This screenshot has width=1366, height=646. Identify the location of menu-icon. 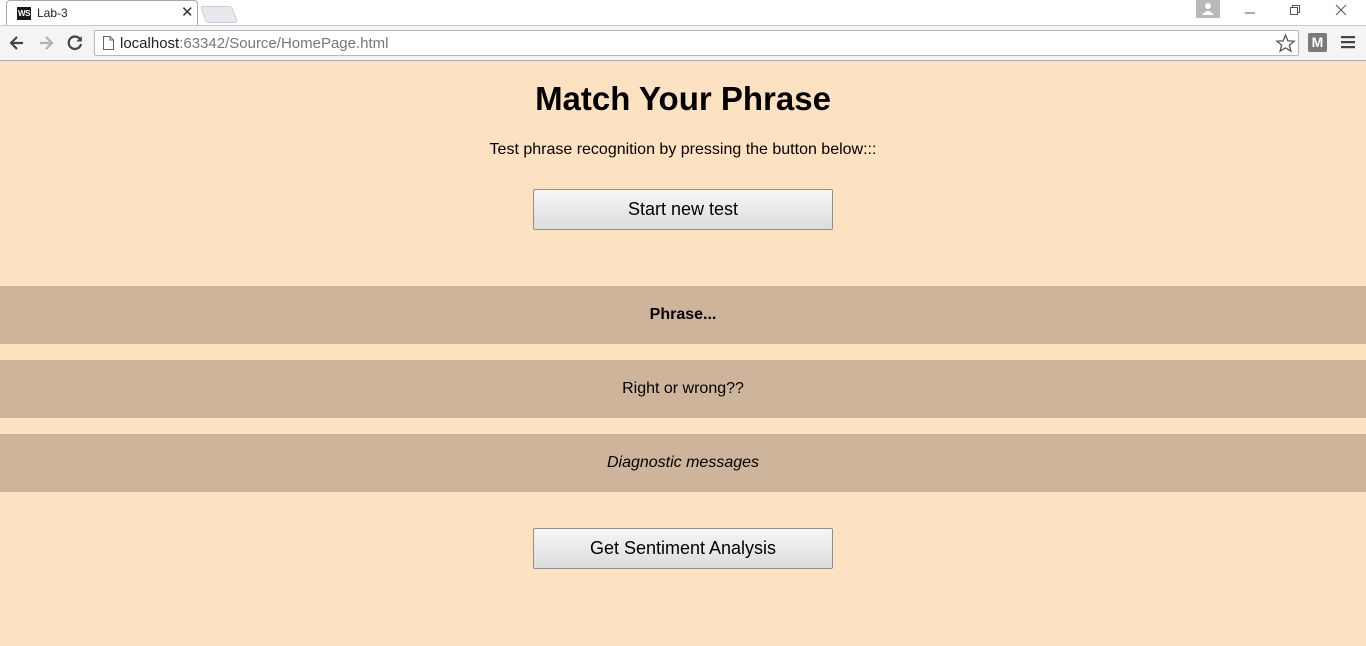
(1348, 42).